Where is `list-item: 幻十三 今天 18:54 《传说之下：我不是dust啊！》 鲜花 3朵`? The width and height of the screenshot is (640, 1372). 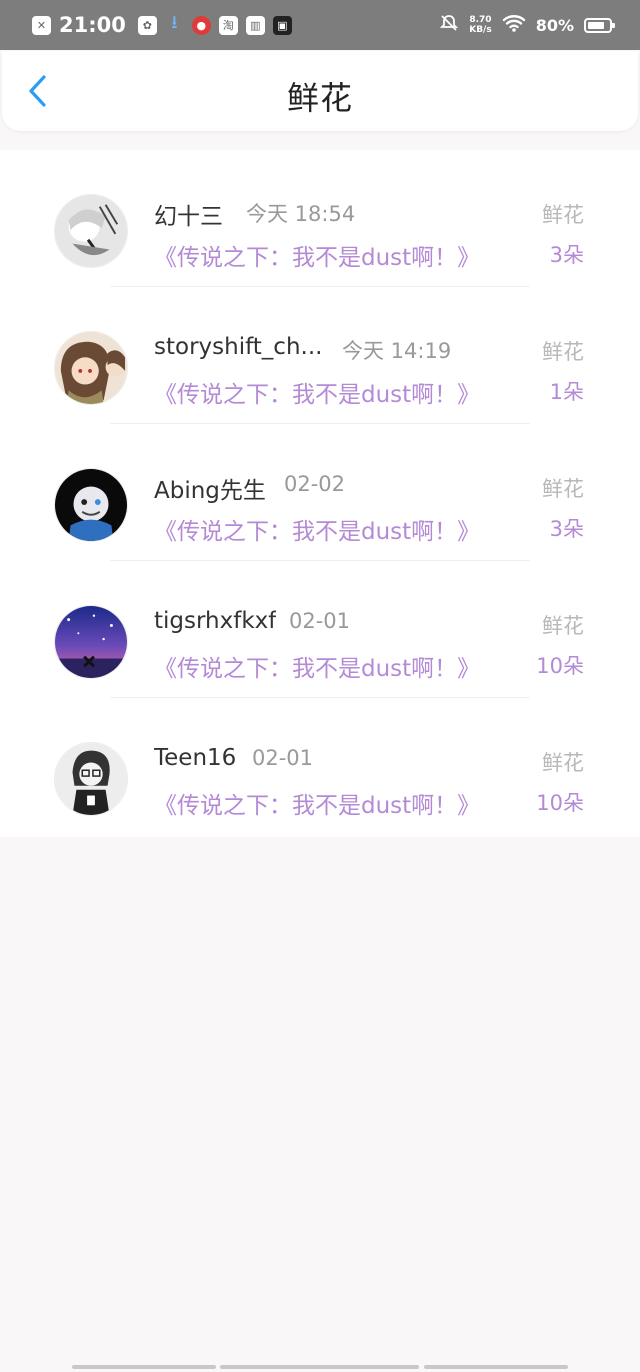 list-item: 幻十三 今天 18:54 《传说之下：我不是dust啊！》 鲜花 3朵 is located at coordinates (320, 218).